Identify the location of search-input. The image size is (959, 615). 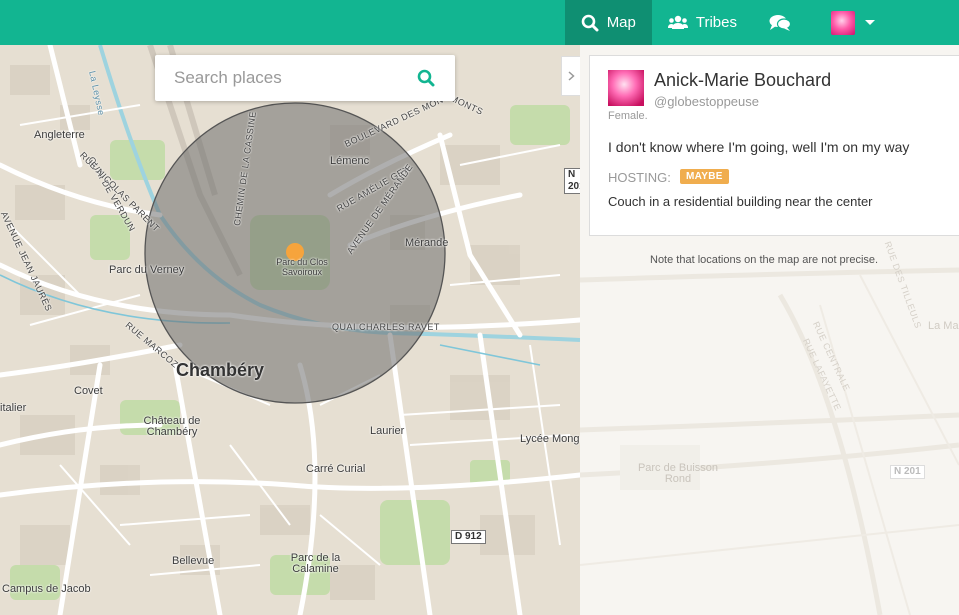
(294, 78).